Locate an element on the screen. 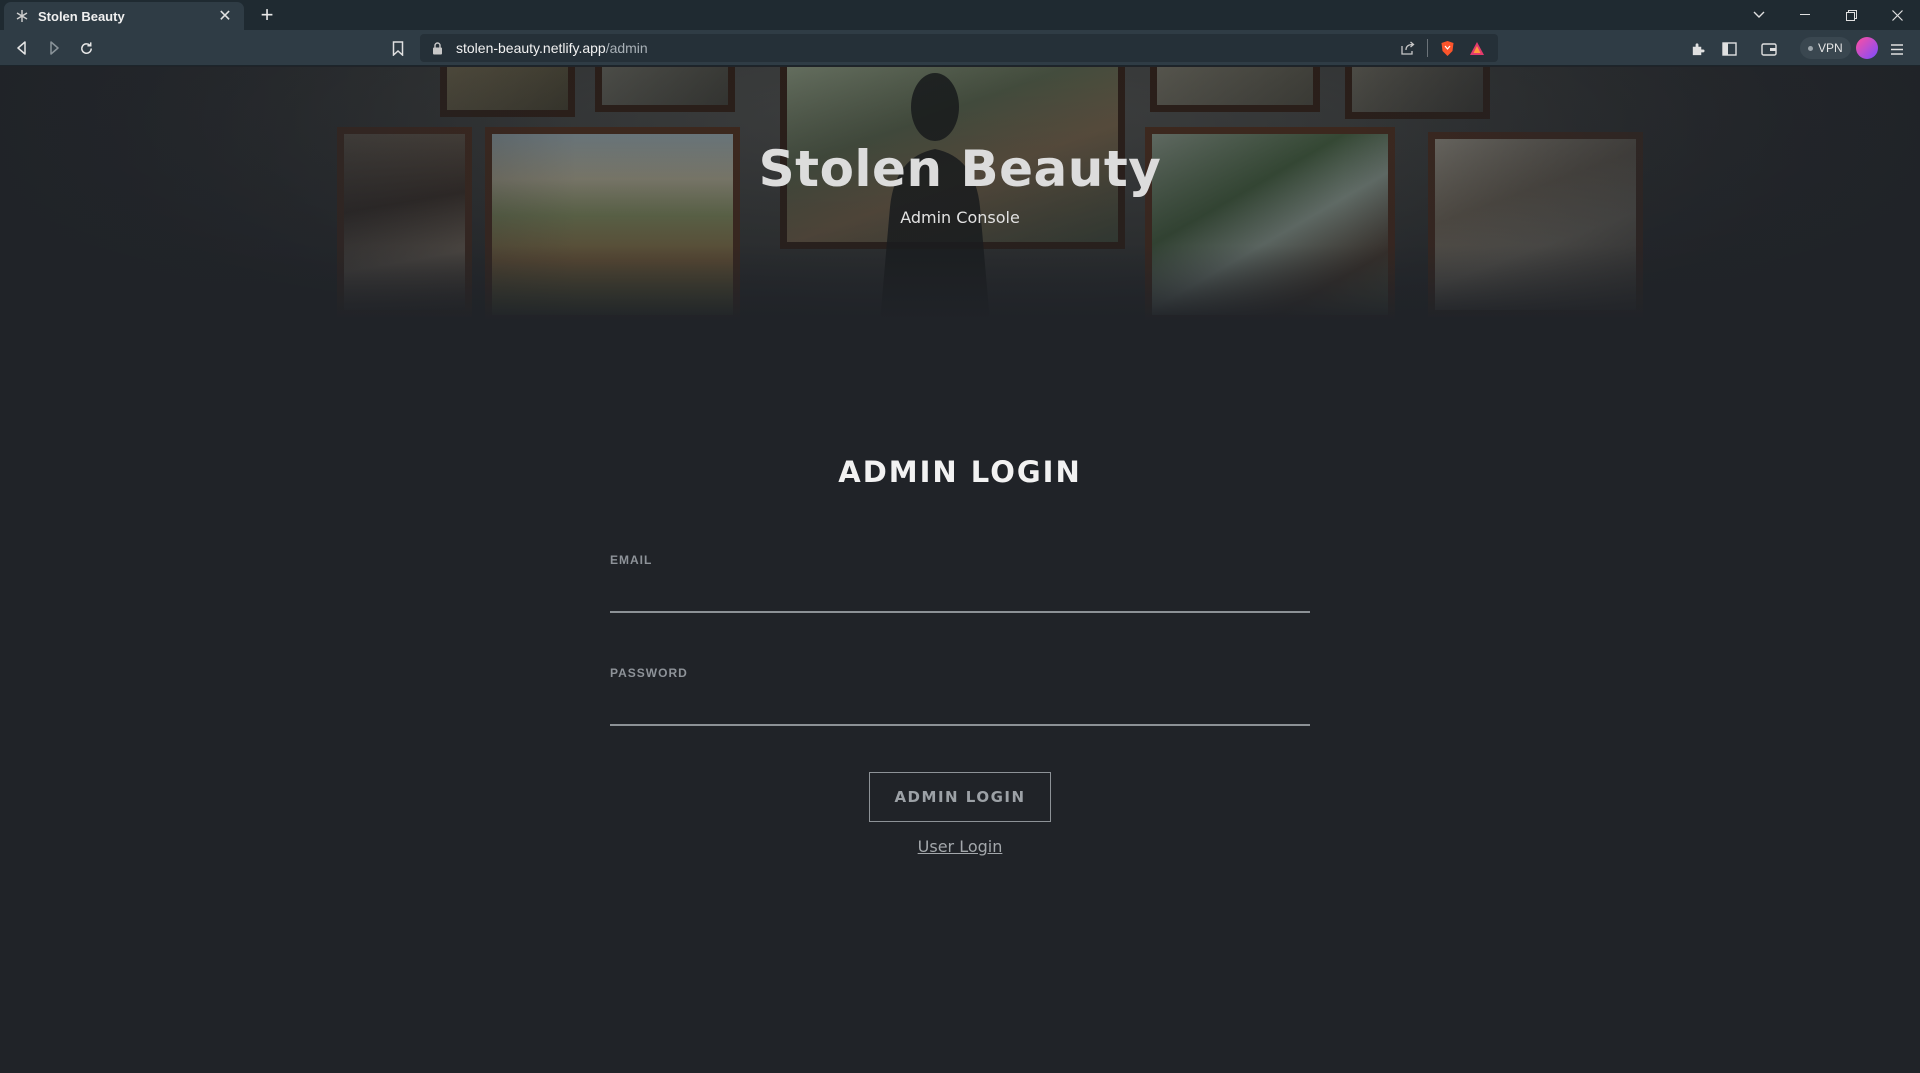  new-tab-button: + is located at coordinates (267, 14).